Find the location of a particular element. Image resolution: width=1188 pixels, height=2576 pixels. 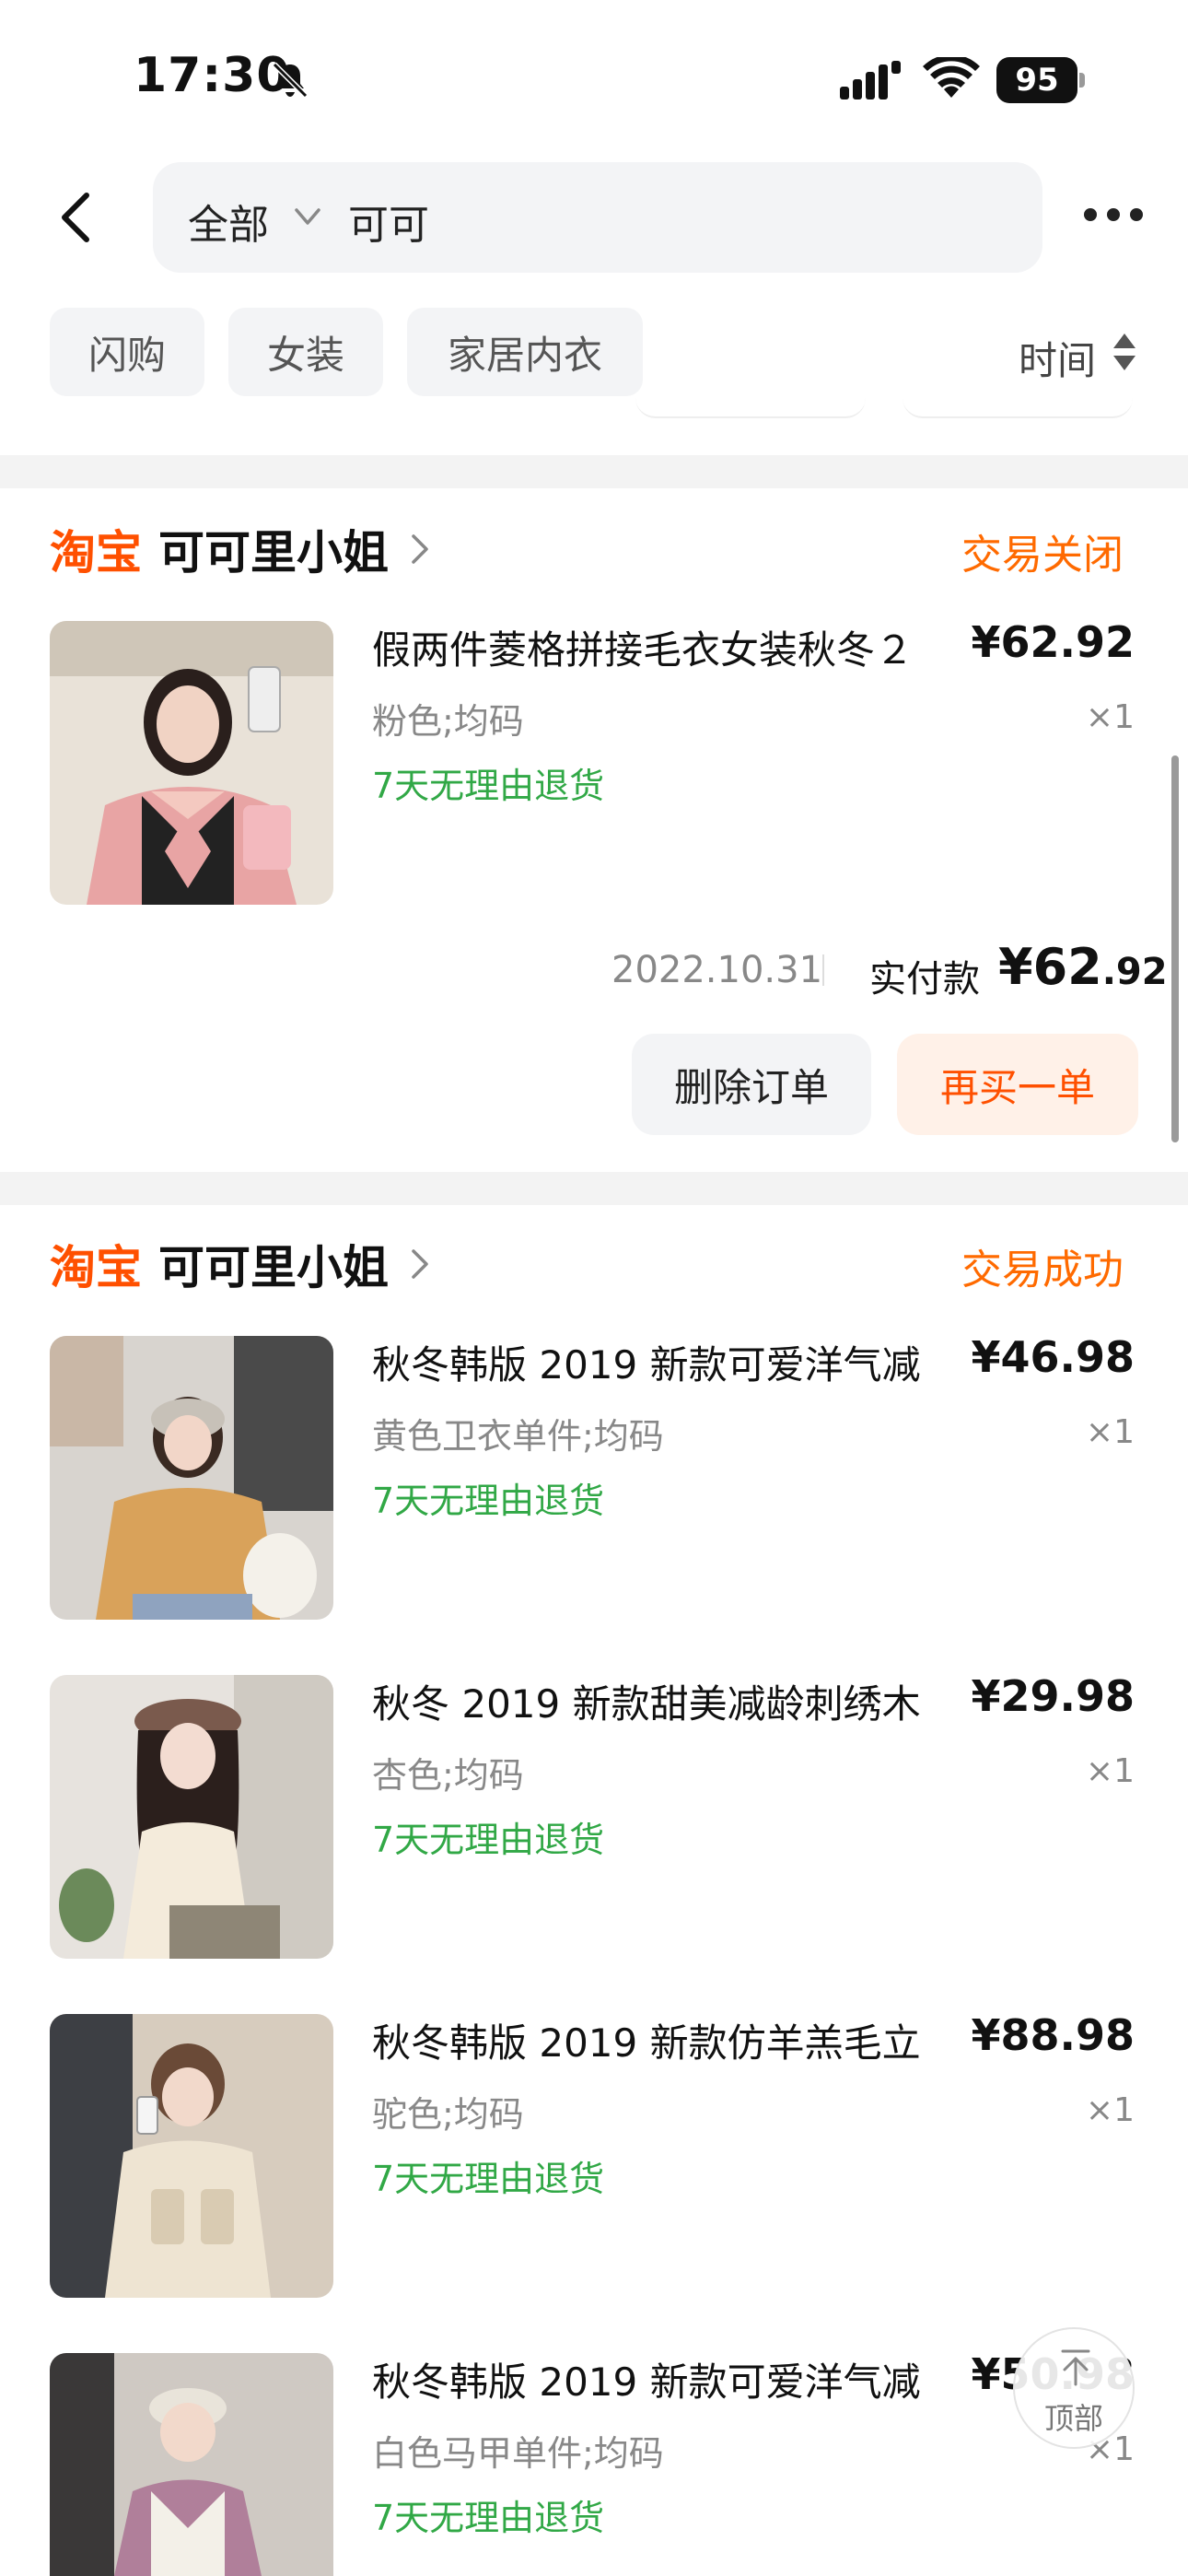

product-title: 假两件菱格拼接毛衣女装秋冬２ is located at coordinates (657, 647).